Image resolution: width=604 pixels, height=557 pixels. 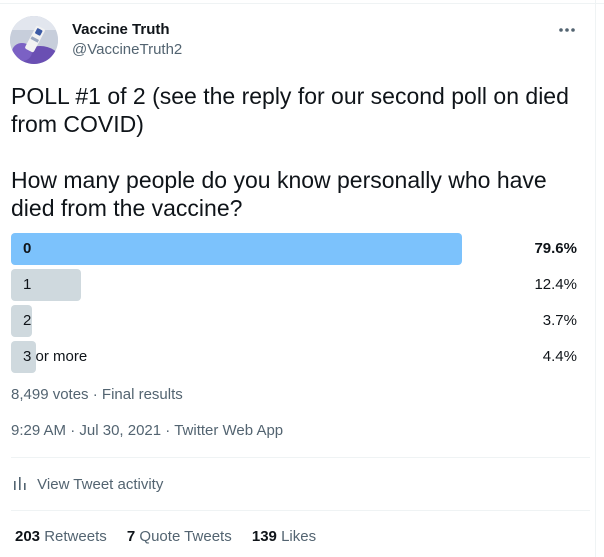 I want to click on top-border, so click(x=302, y=3).